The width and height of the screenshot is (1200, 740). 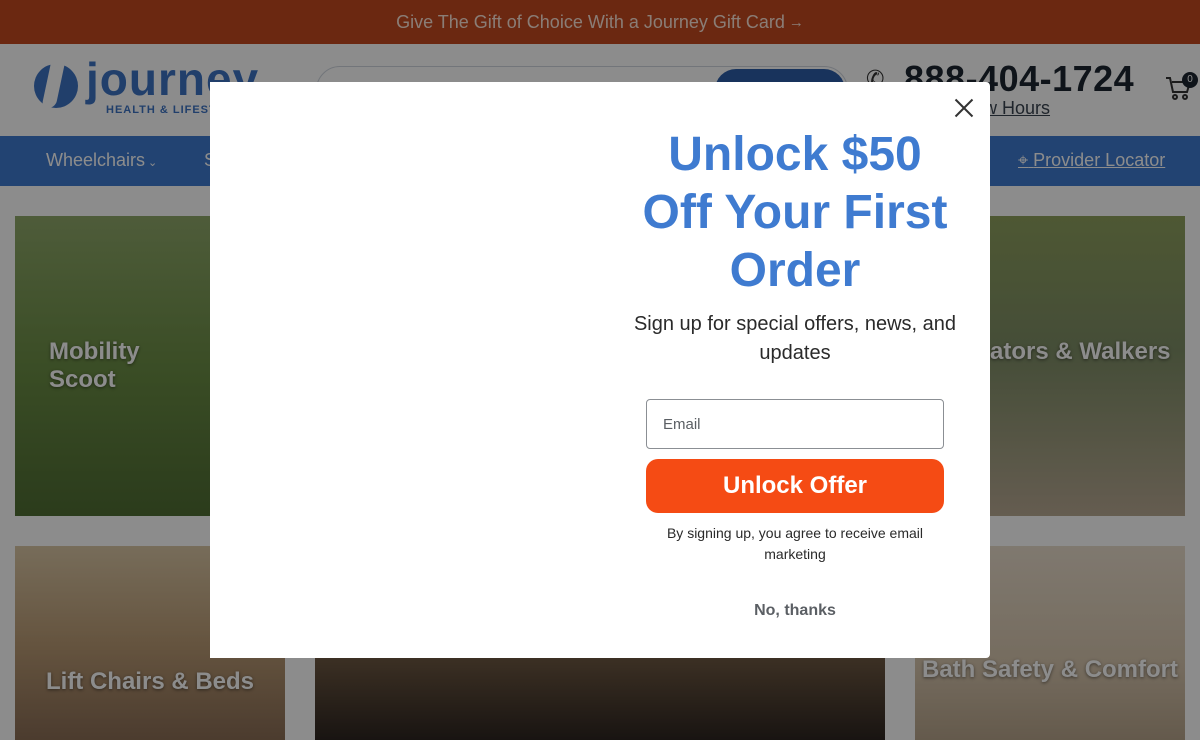 What do you see at coordinates (795, 611) in the screenshot?
I see `no-thanks-button: No, thanks` at bounding box center [795, 611].